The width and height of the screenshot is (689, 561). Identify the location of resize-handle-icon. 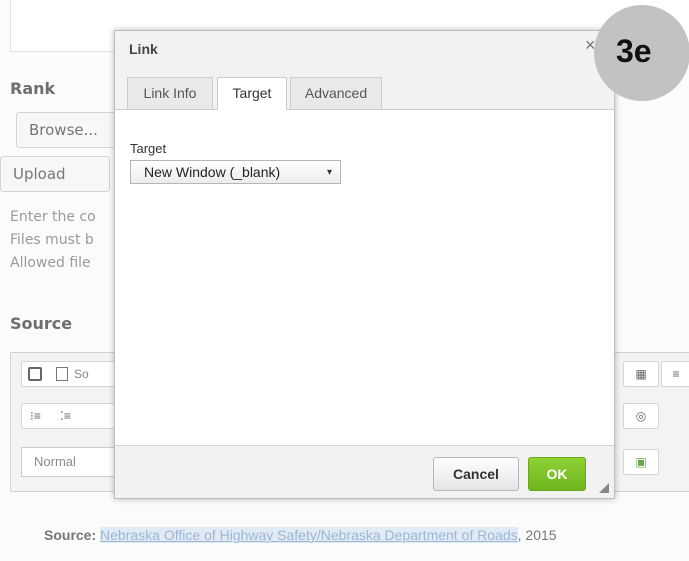
(604, 488).